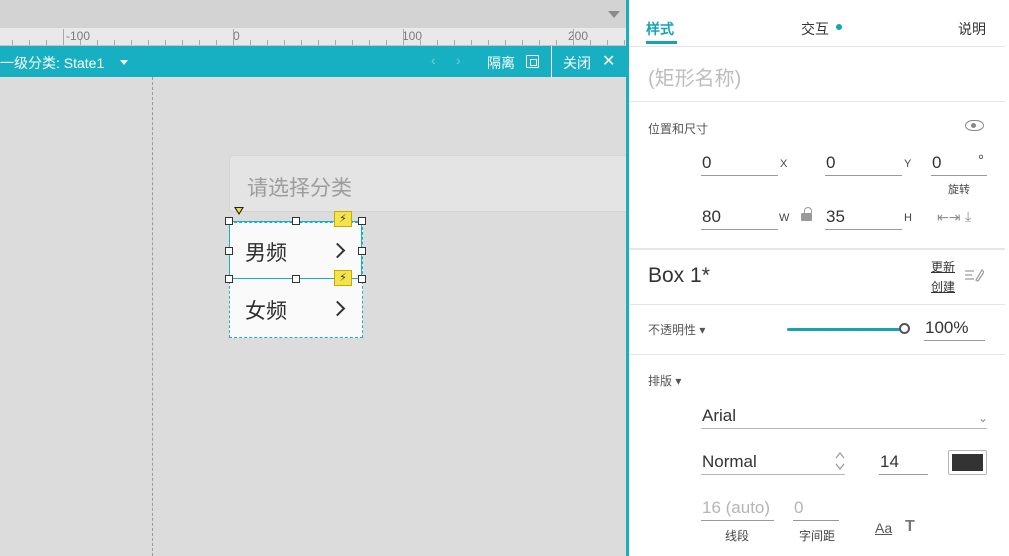  What do you see at coordinates (739, 218) in the screenshot?
I see `width-field: 80` at bounding box center [739, 218].